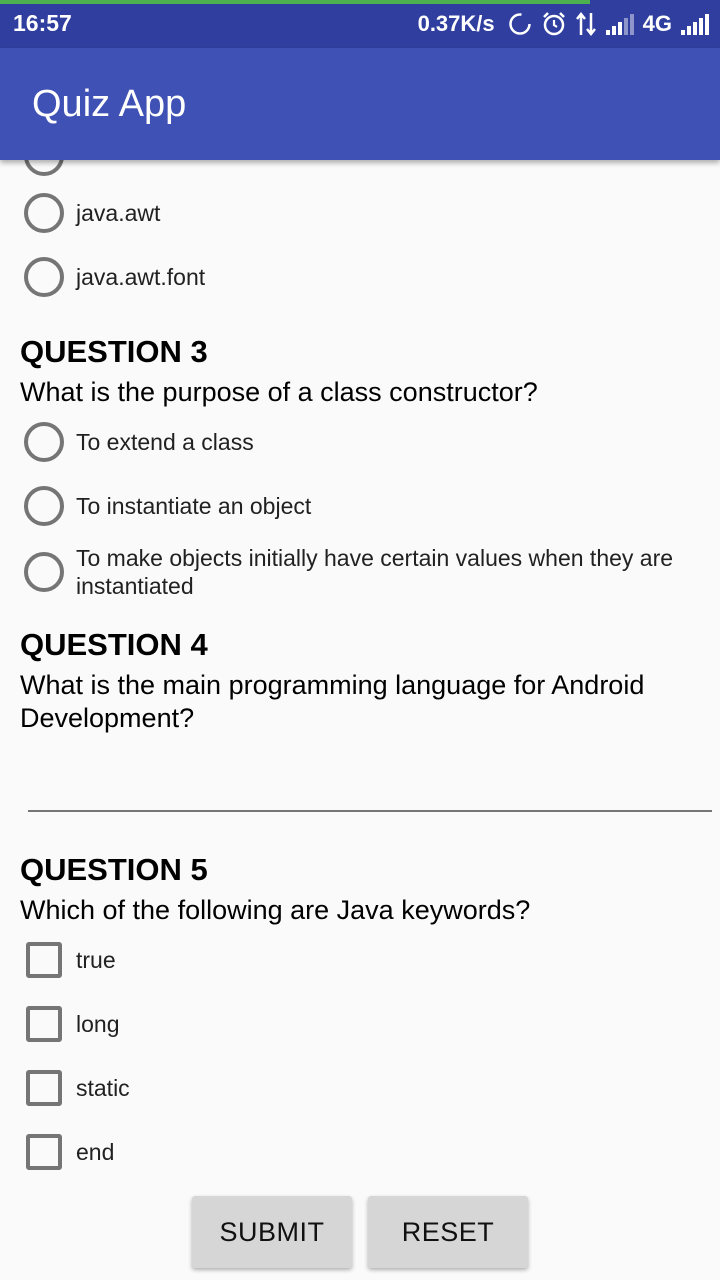 This screenshot has width=720, height=1280. Describe the element at coordinates (360, 24) in the screenshot. I see `status-bar: 16:57 0.37K/s 4G` at that location.